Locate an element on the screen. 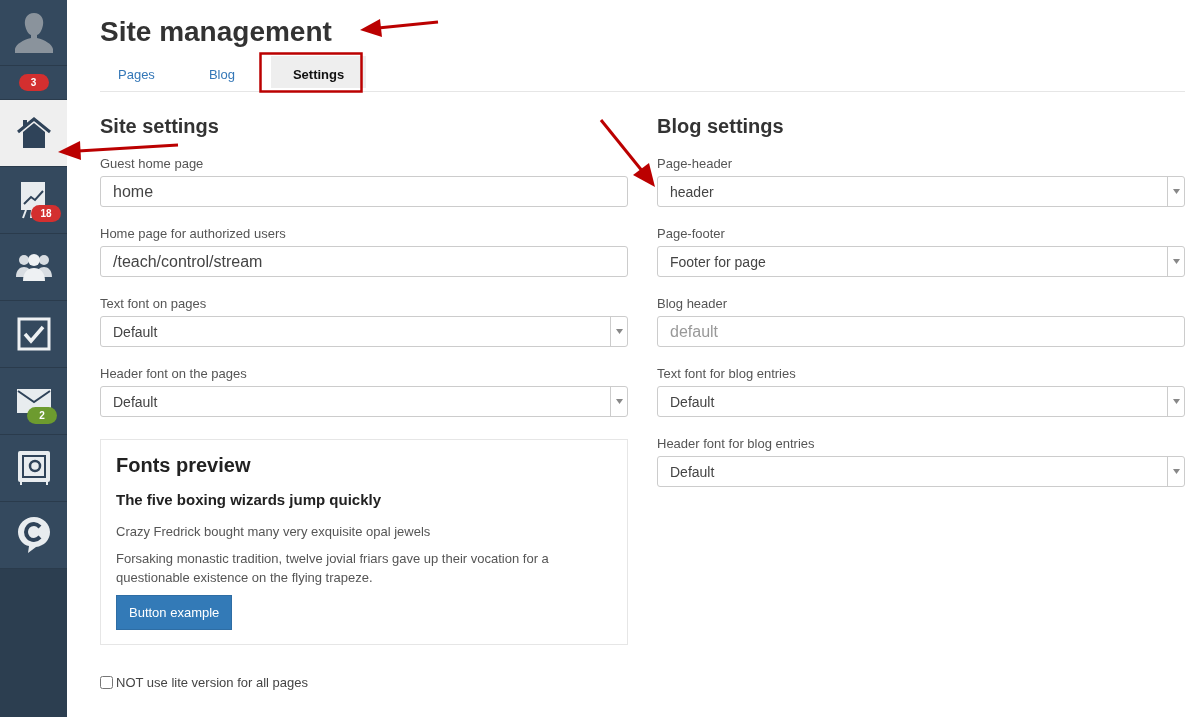  field-label: Guest home page is located at coordinates (152, 164).